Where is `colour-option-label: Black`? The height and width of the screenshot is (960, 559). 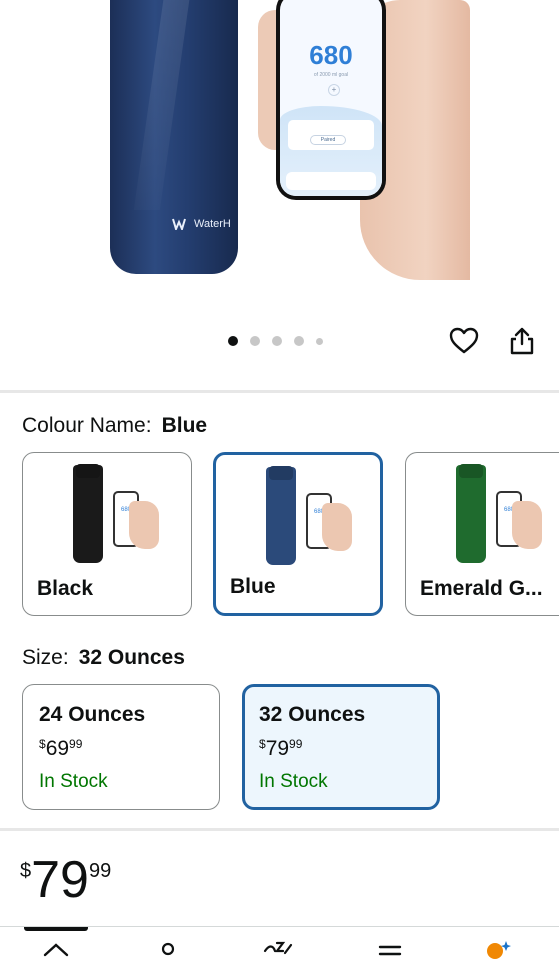
colour-option-label: Black is located at coordinates (65, 588).